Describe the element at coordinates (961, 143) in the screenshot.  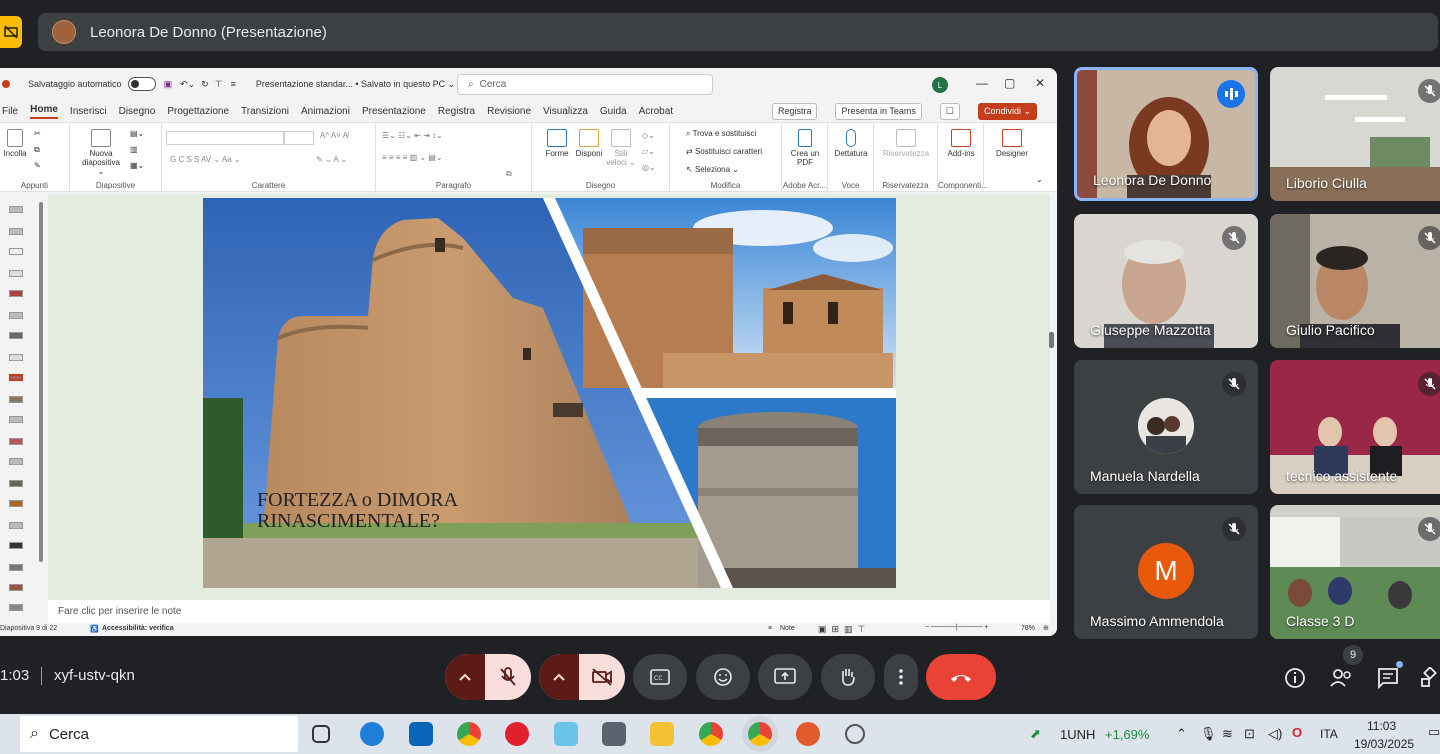
I see `addins-button: Add-ins` at that location.